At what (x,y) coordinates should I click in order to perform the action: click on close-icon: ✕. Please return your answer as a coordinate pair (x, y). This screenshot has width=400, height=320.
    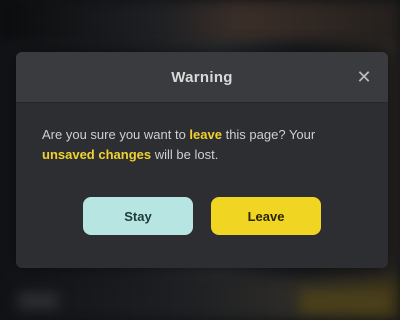
    Looking at the image, I should click on (364, 77).